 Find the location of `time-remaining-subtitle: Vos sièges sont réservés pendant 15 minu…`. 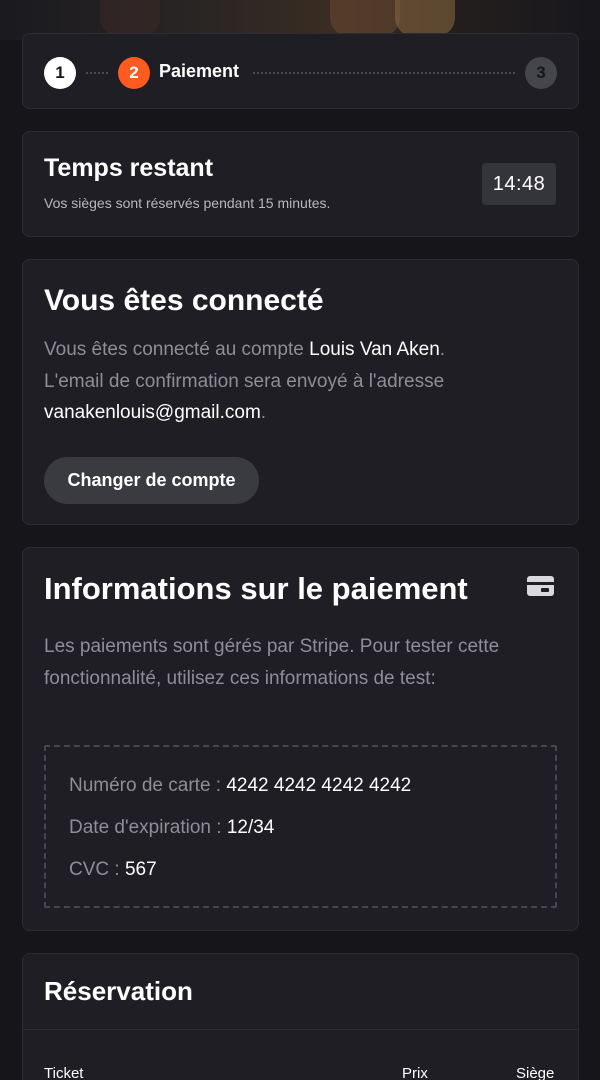

time-remaining-subtitle: Vos sièges sont réservés pendant 15 minu… is located at coordinates (187, 203).